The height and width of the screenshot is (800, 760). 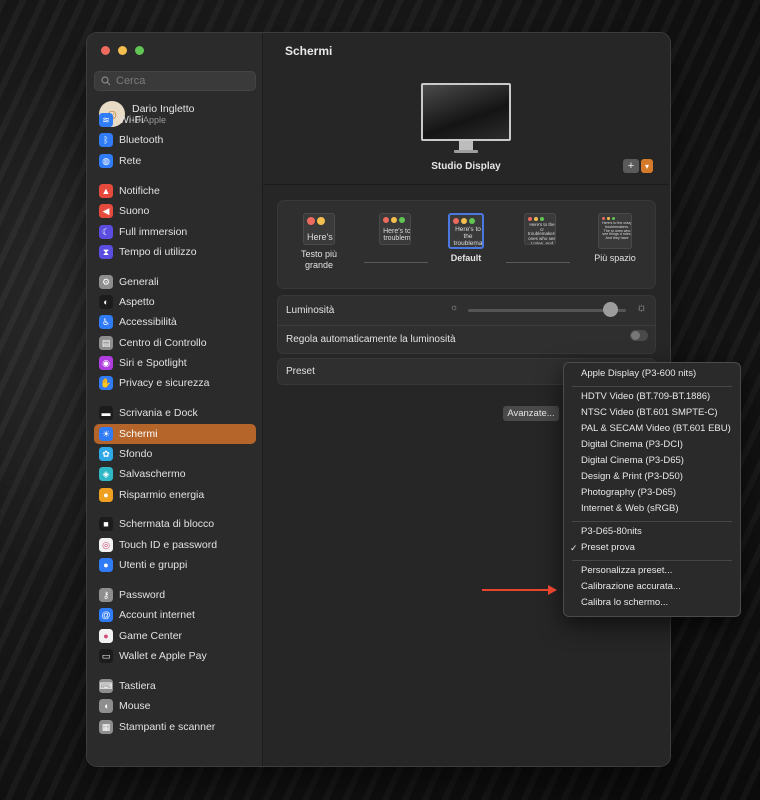 What do you see at coordinates (175, 302) in the screenshot?
I see `sidebar-item-aspetto: ◐ Aspetto` at bounding box center [175, 302].